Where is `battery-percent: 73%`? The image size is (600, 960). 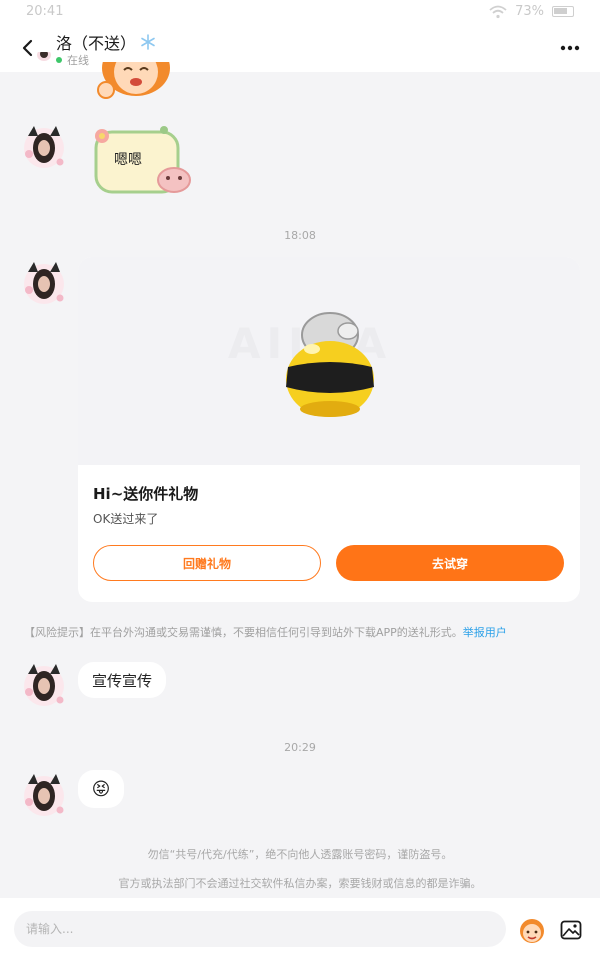 battery-percent: 73% is located at coordinates (529, 11).